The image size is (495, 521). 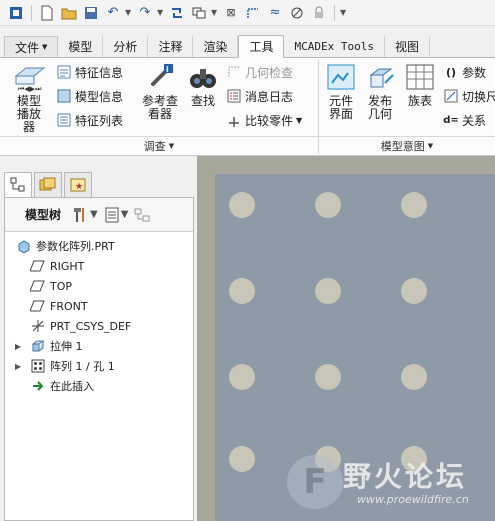 What do you see at coordinates (344, 12) in the screenshot?
I see `customize-toolbar-icon: ▼` at bounding box center [344, 12].